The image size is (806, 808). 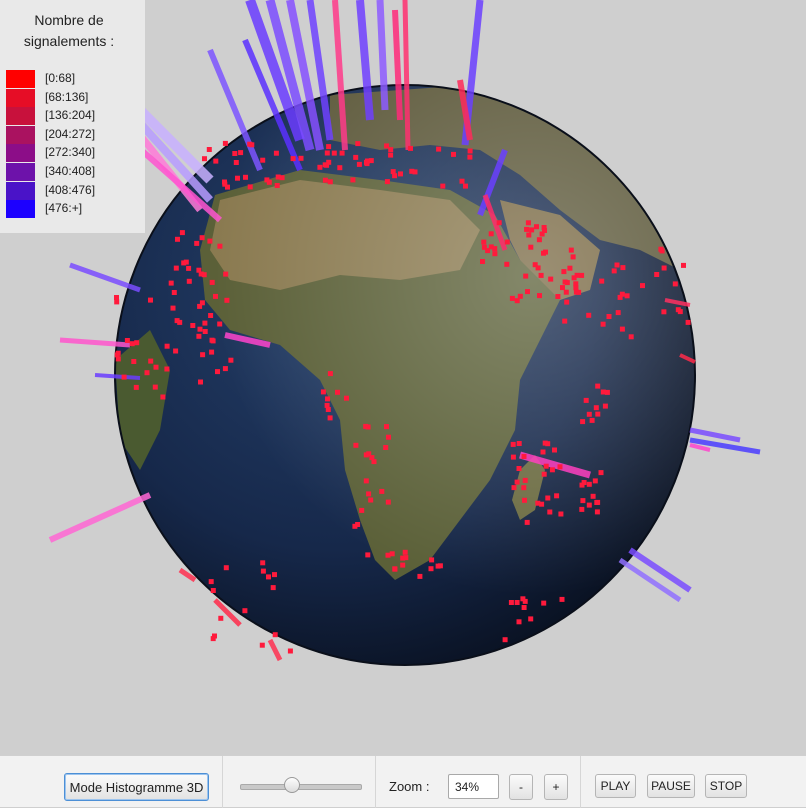 What do you see at coordinates (292, 785) in the screenshot?
I see `zoom-slider-thumb` at bounding box center [292, 785].